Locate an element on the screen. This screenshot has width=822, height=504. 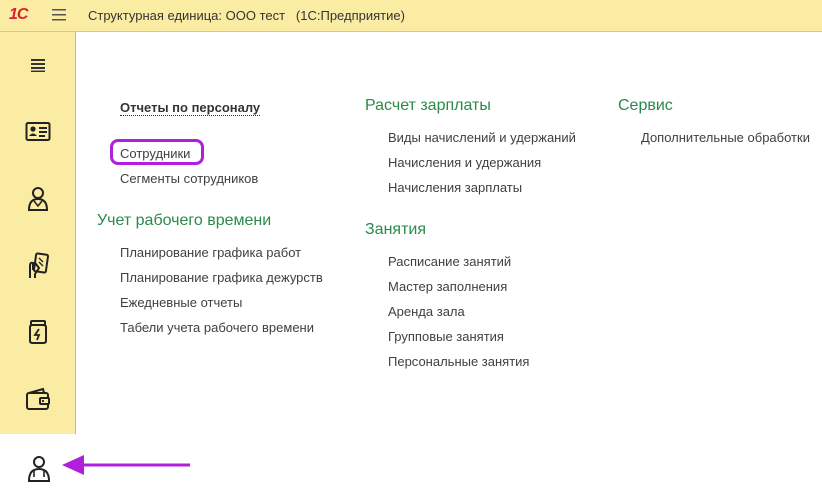
link-accruals-deductions: Начисления и удержания is located at coordinates (464, 162).